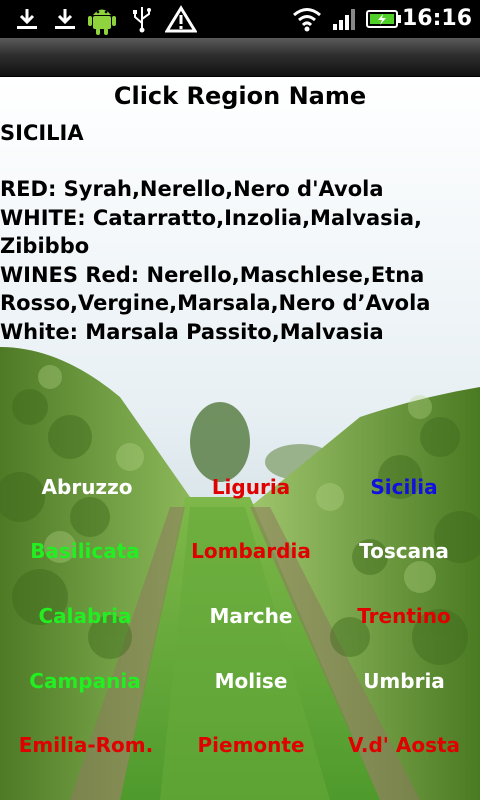 This screenshot has width=480, height=800. What do you see at coordinates (251, 487) in the screenshot?
I see `region-button-liguria: Liguria` at bounding box center [251, 487].